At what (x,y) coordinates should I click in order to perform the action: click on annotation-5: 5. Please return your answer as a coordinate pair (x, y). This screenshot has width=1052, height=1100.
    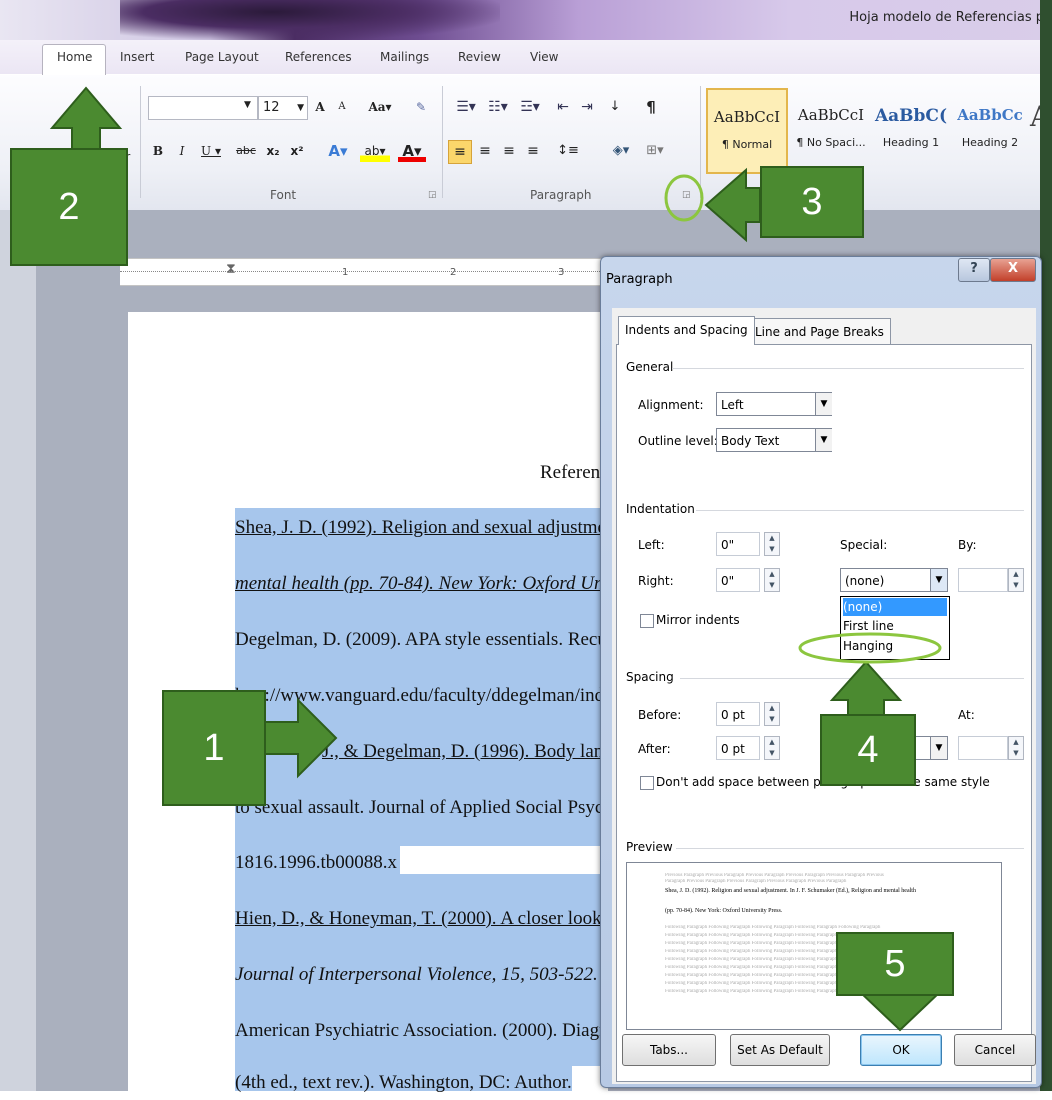
    Looking at the image, I should click on (895, 964).